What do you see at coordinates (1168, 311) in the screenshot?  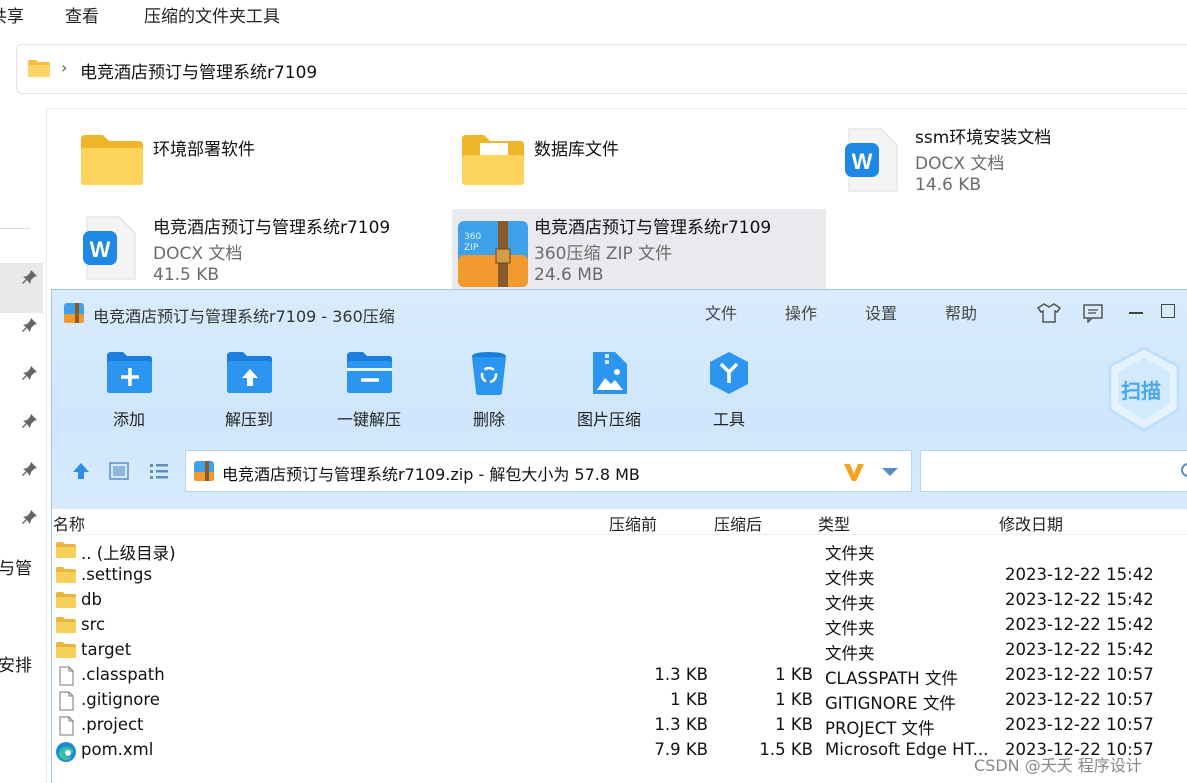 I see `maximize-button` at bounding box center [1168, 311].